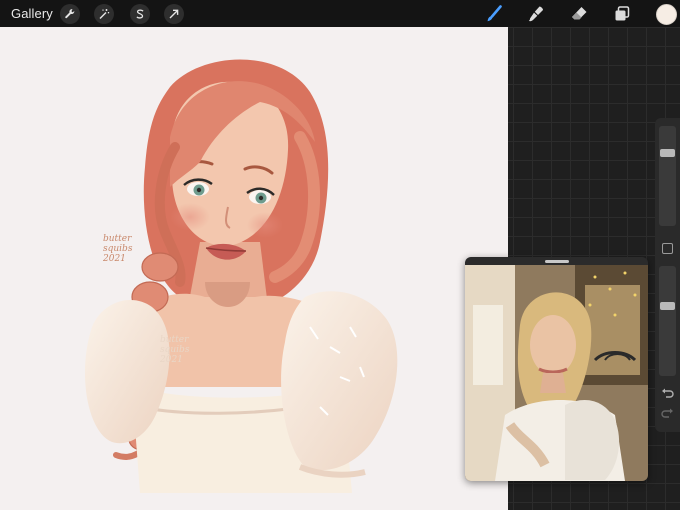 This screenshot has width=680, height=510. I want to click on brush-size-handle, so click(667, 153).